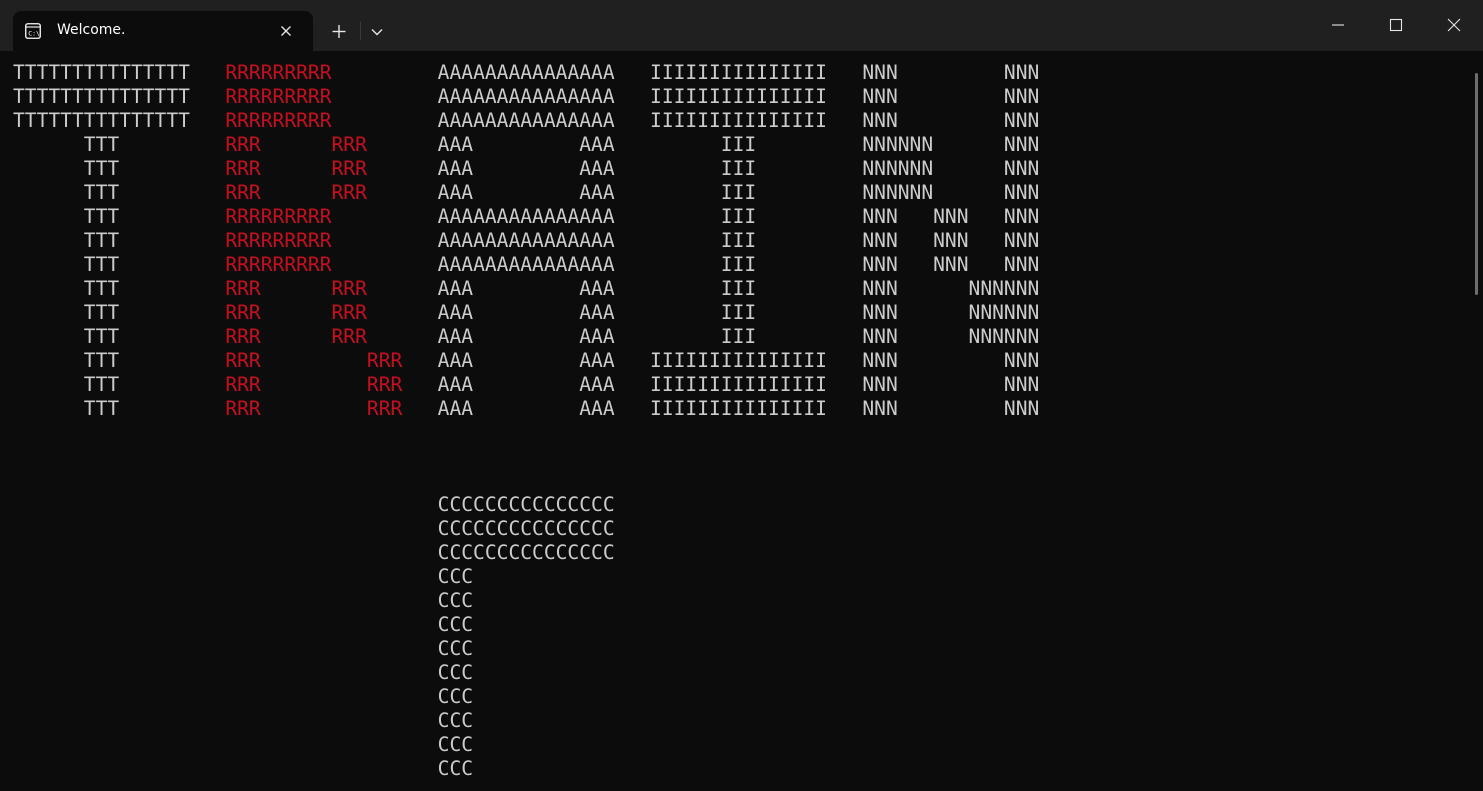 Image resolution: width=1483 pixels, height=791 pixels. Describe the element at coordinates (286, 31) in the screenshot. I see `close-tab-icon` at that location.